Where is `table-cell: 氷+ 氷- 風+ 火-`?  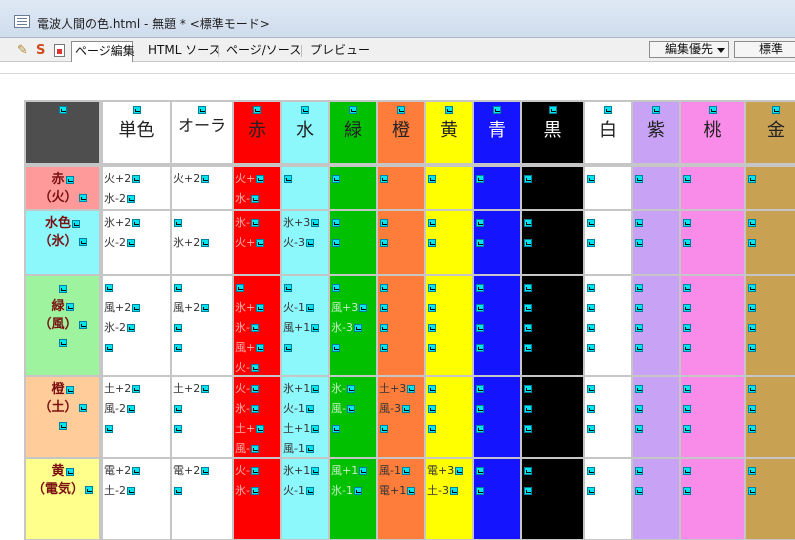 table-cell: 氷+ 氷- 風+ 火- is located at coordinates (257, 325).